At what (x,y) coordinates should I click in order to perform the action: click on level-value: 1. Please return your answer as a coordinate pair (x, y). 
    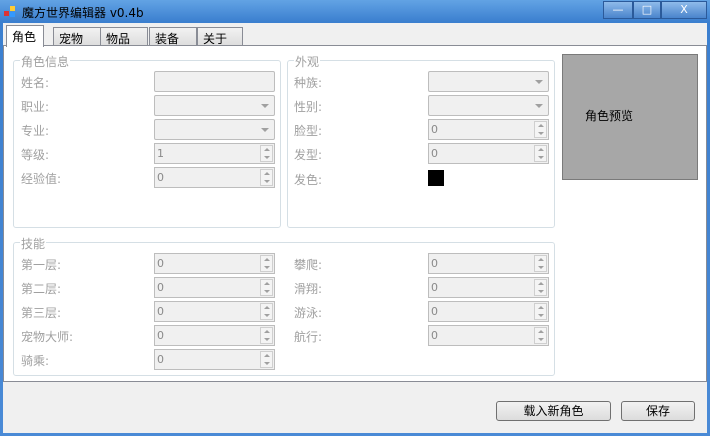
    Looking at the image, I should click on (160, 153).